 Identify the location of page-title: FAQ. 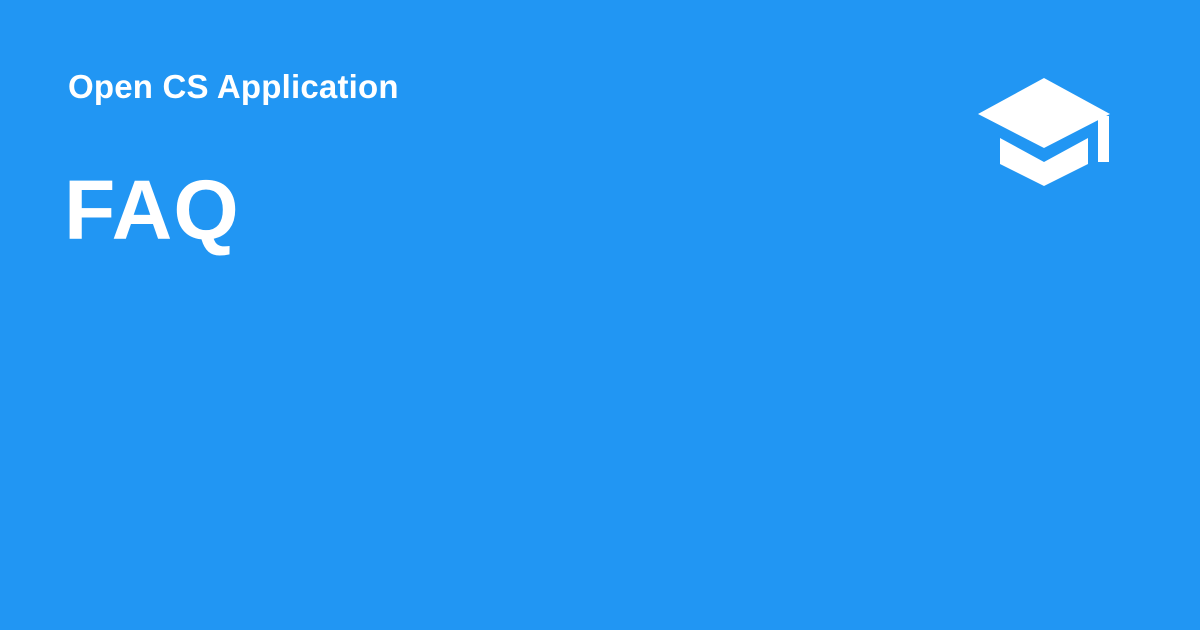
(152, 210).